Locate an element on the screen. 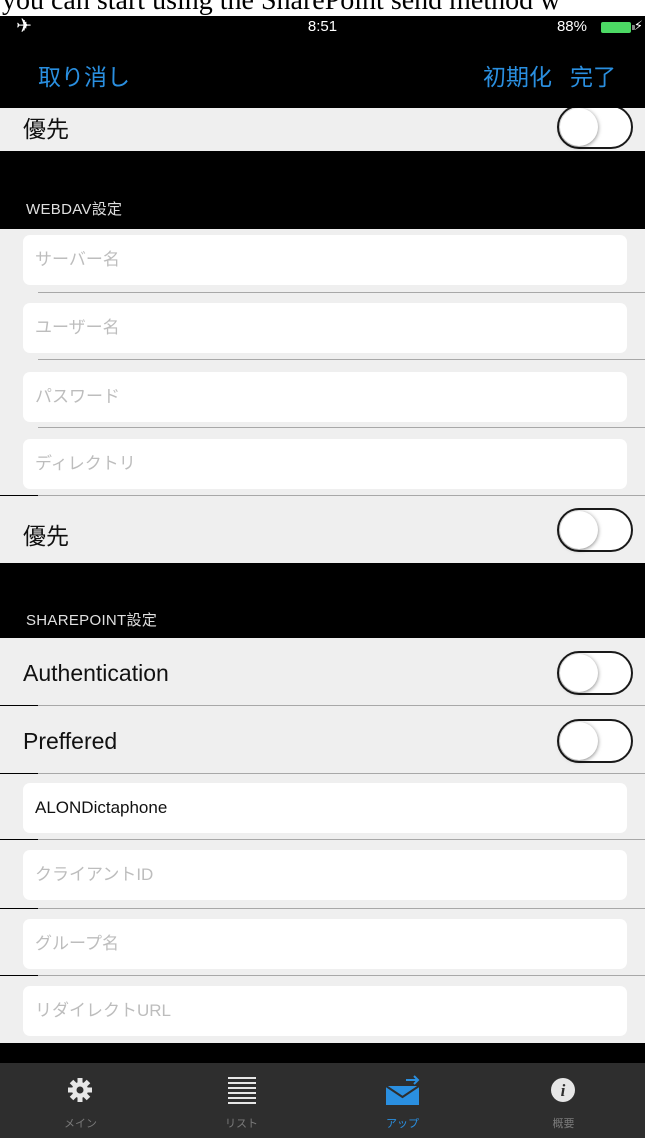 This screenshot has width=645, height=1138. svg-text: i is located at coordinates (563, 1090).